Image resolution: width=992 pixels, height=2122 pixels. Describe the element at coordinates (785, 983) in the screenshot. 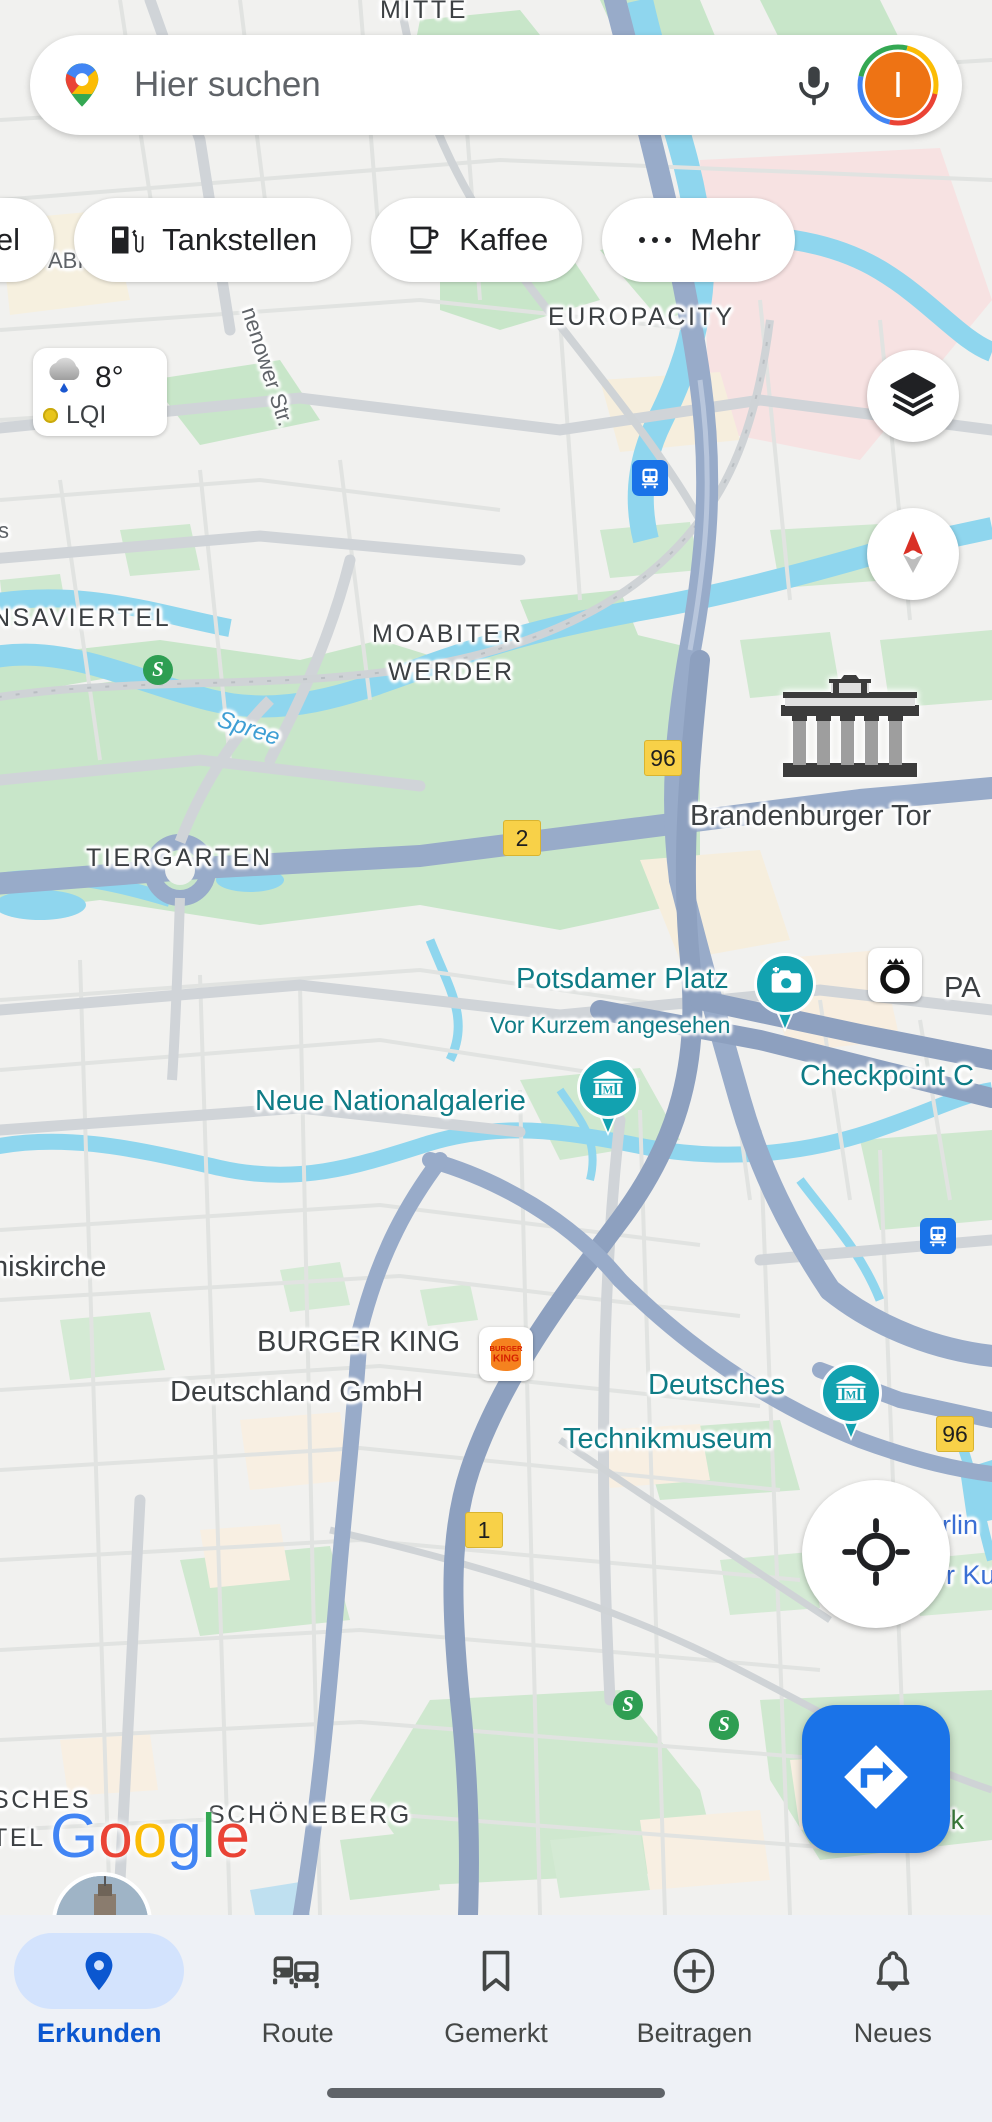

I see `camera-icon` at that location.